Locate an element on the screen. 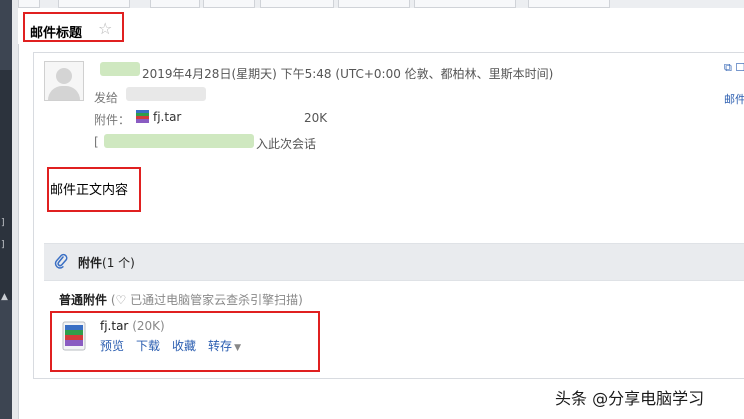  attachments-header: 附件(1 个) is located at coordinates (394, 262).